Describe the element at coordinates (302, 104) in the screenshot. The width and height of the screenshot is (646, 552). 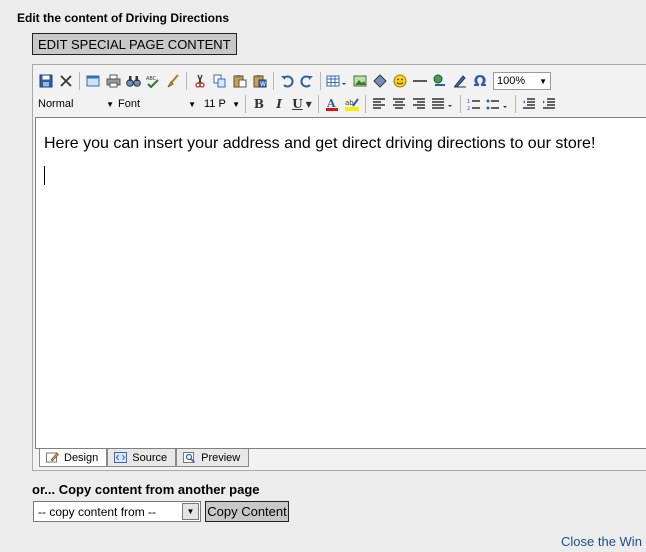
I see `underline-icon: U ▼` at that location.